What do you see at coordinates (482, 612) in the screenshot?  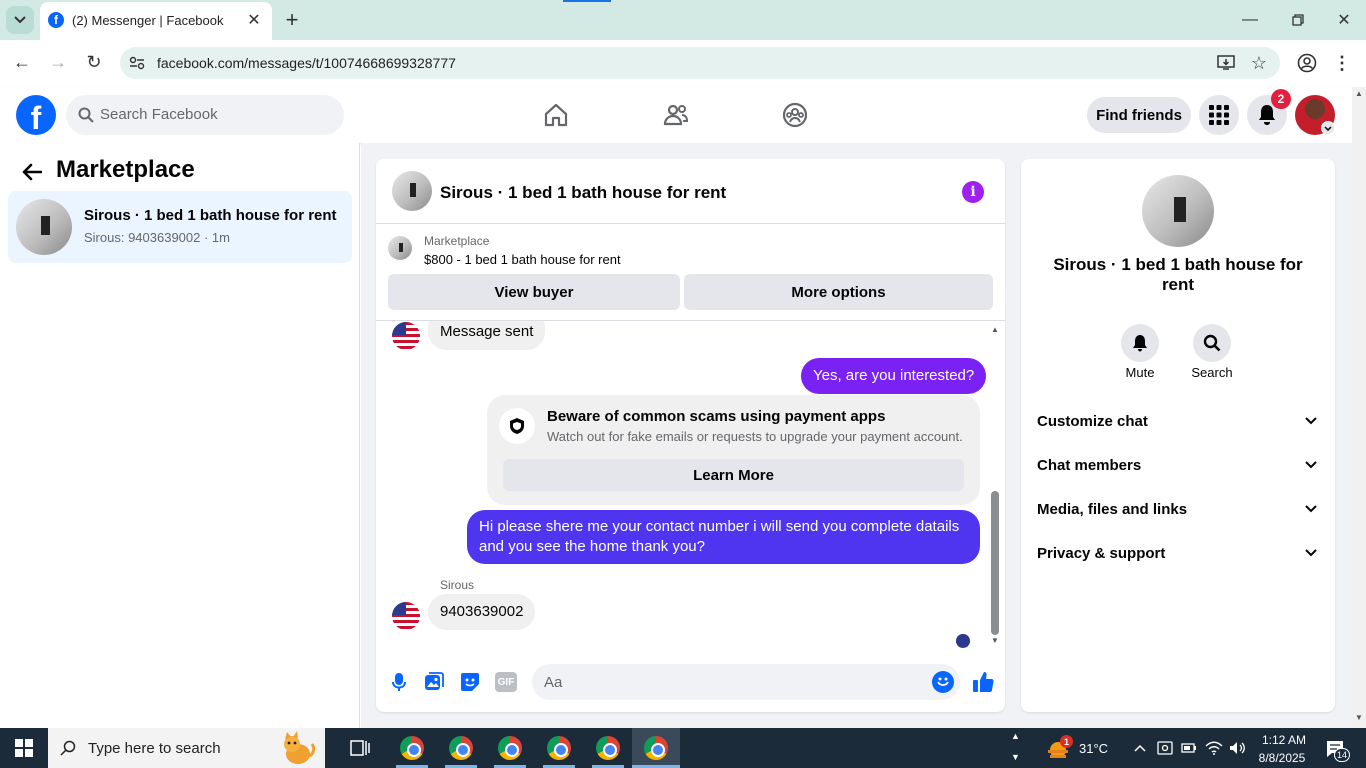 I see `message-bubble-incoming: 9403639002` at bounding box center [482, 612].